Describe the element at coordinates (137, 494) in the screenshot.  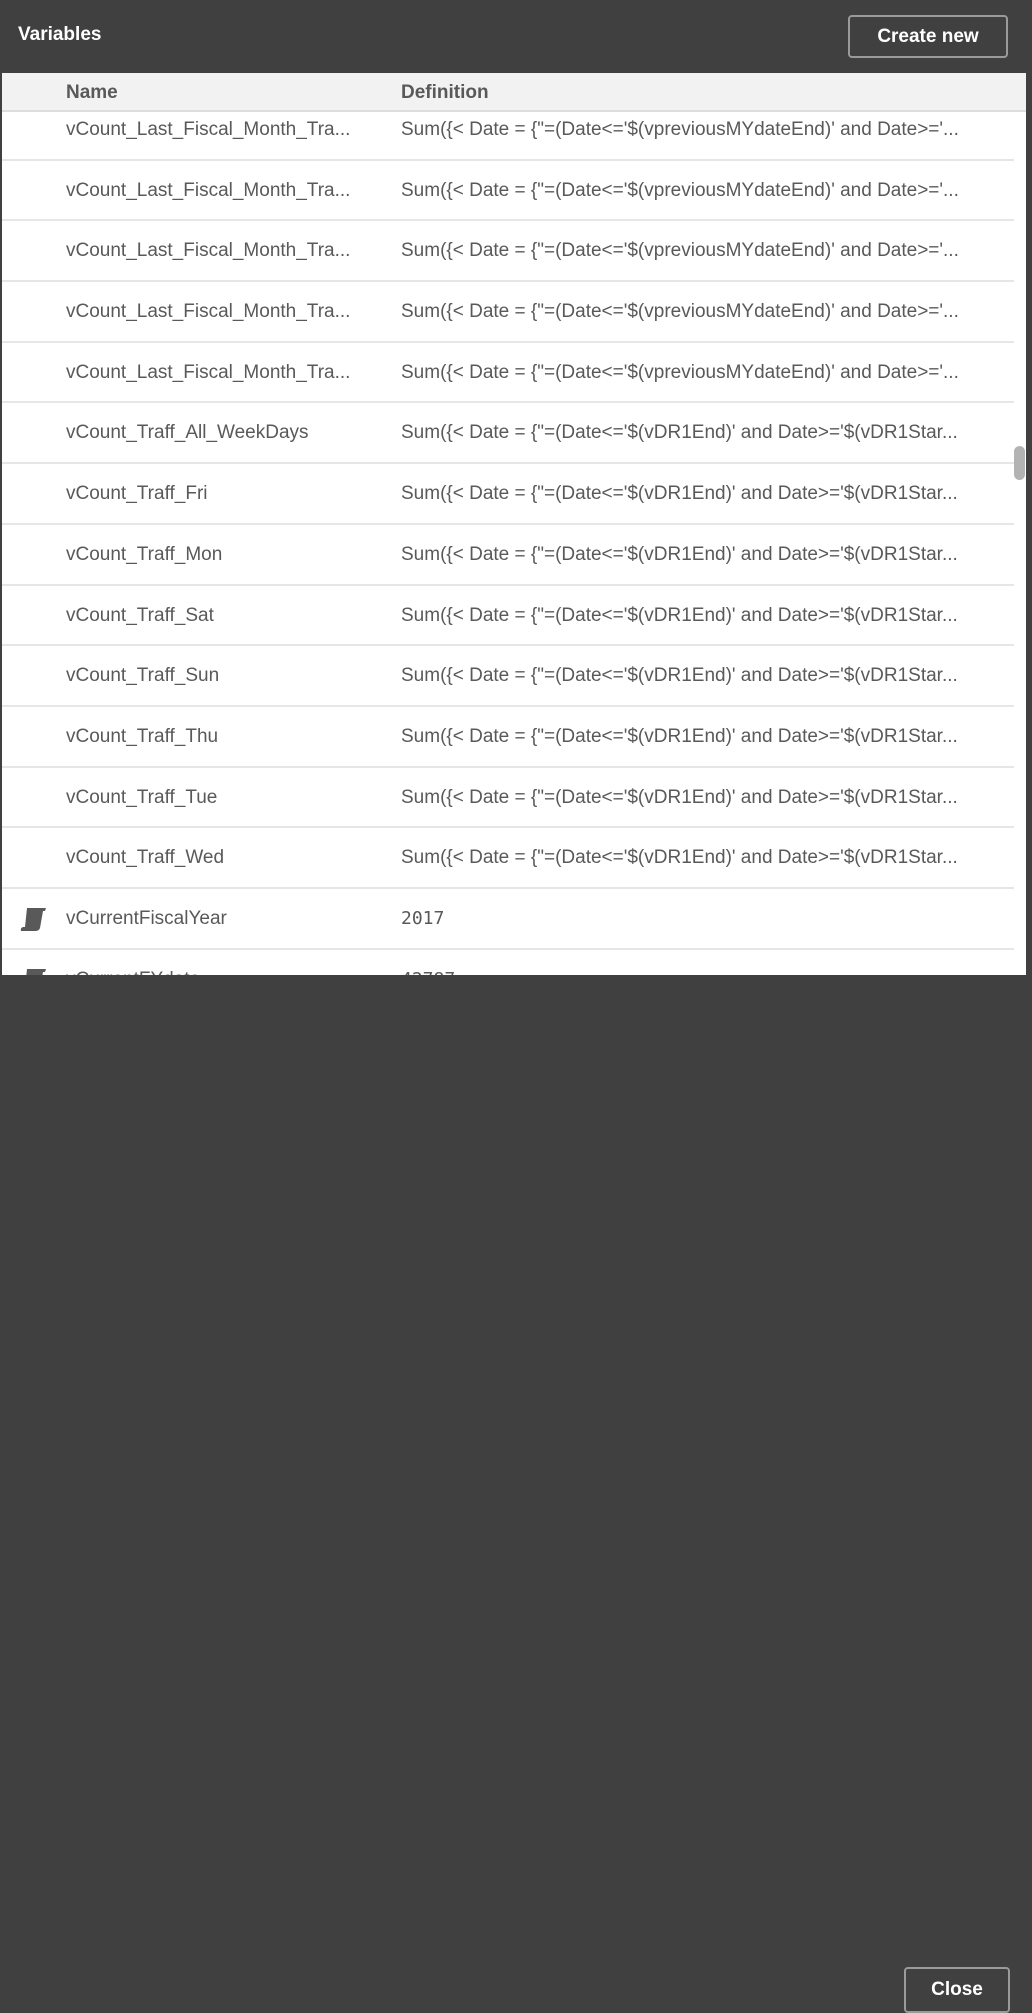
I see `variable-name: vCount_Traff_Fri` at that location.